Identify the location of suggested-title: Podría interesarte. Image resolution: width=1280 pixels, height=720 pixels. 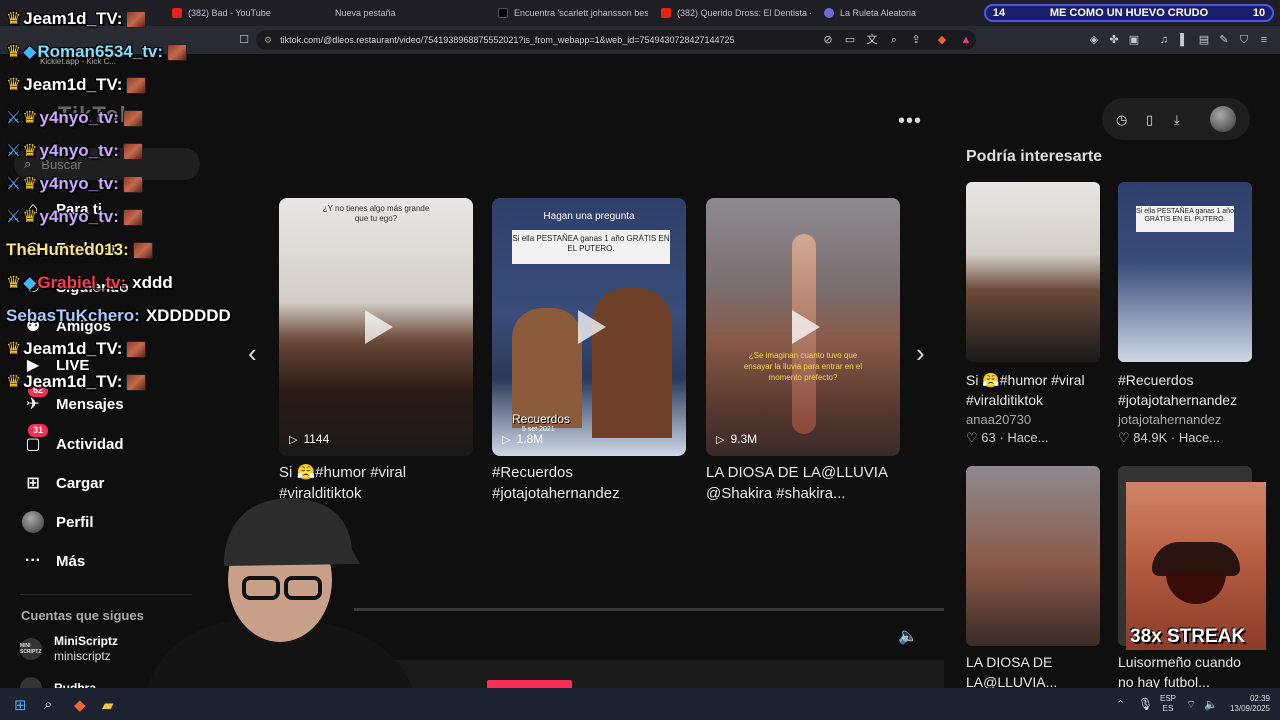
(1034, 156).